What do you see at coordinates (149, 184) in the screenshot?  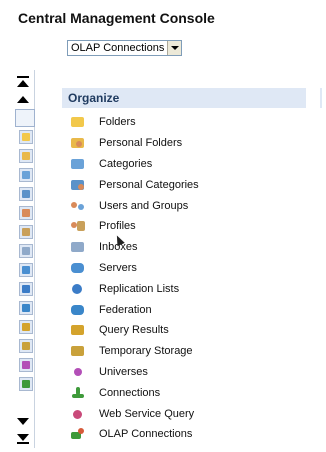 I see `list-item-label: Personal Categories` at bounding box center [149, 184].